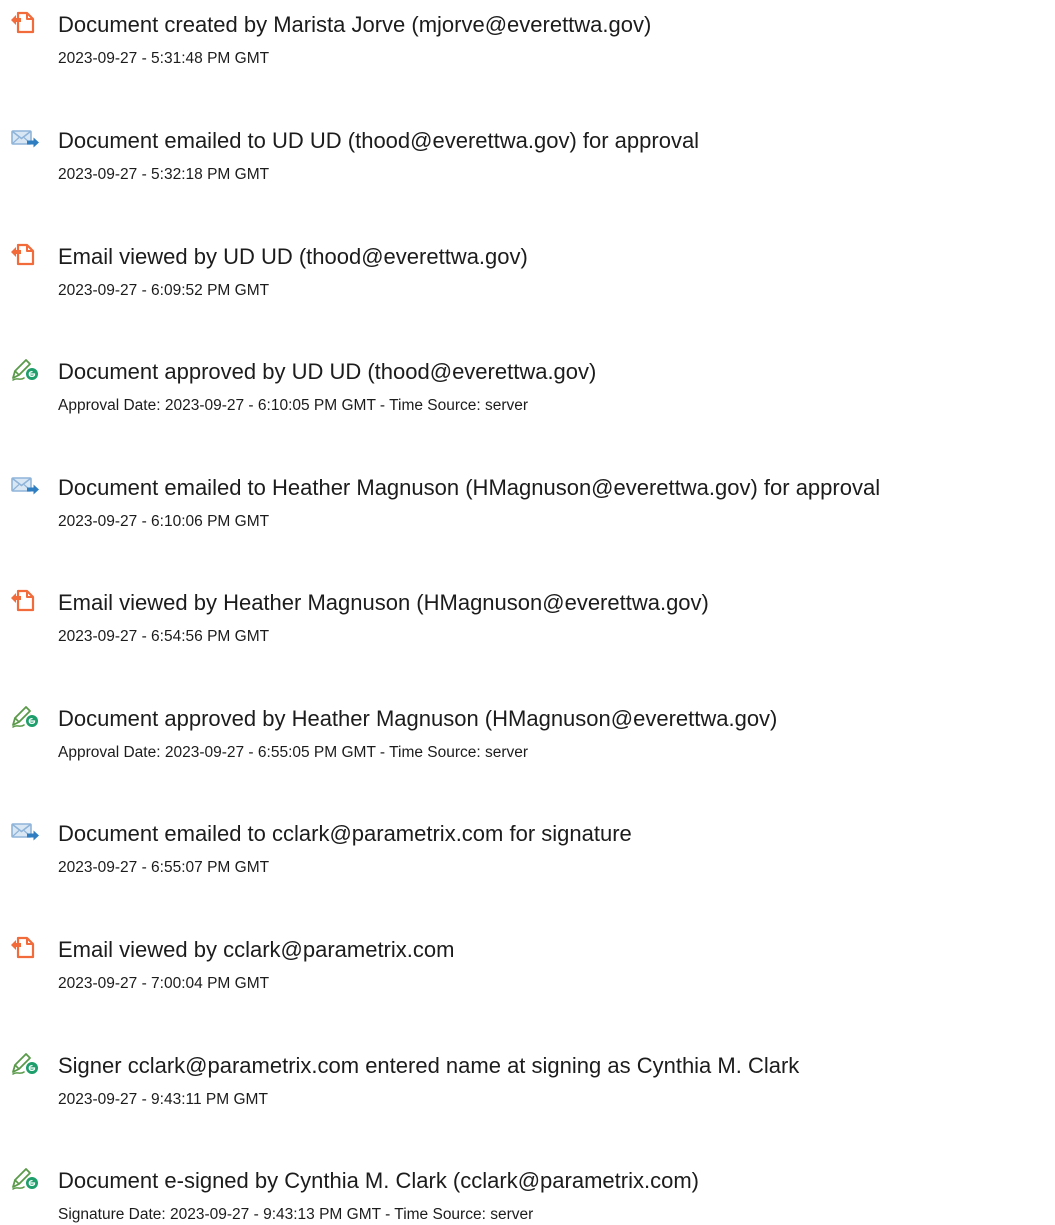  Describe the element at coordinates (25, 1064) in the screenshot. I see `signer-pen-icon` at that location.